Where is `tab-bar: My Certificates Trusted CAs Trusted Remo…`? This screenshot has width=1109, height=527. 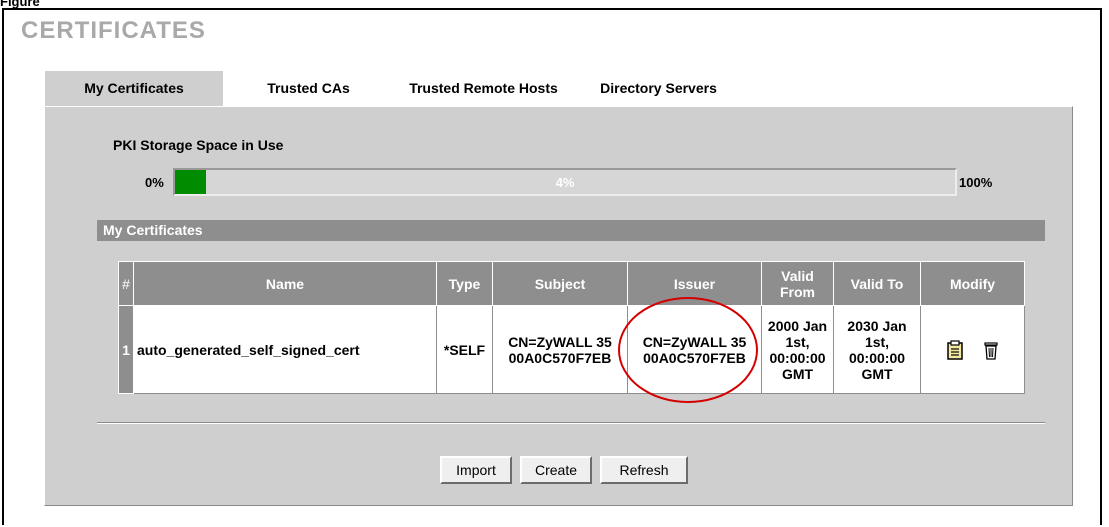 tab-bar: My Certificates Trusted CAs Trusted Remo… is located at coordinates (394, 88).